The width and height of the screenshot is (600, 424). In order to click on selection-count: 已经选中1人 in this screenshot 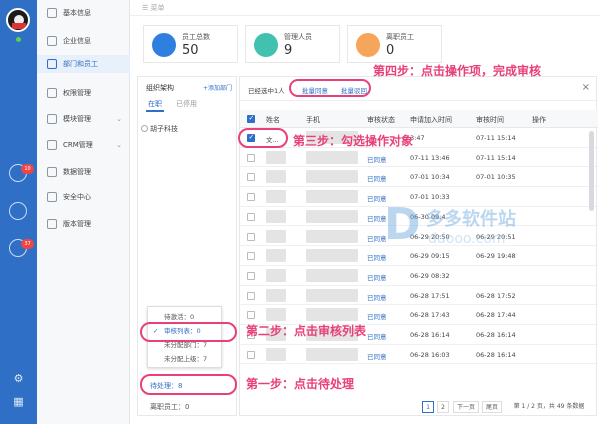, I will do `click(266, 91)`.